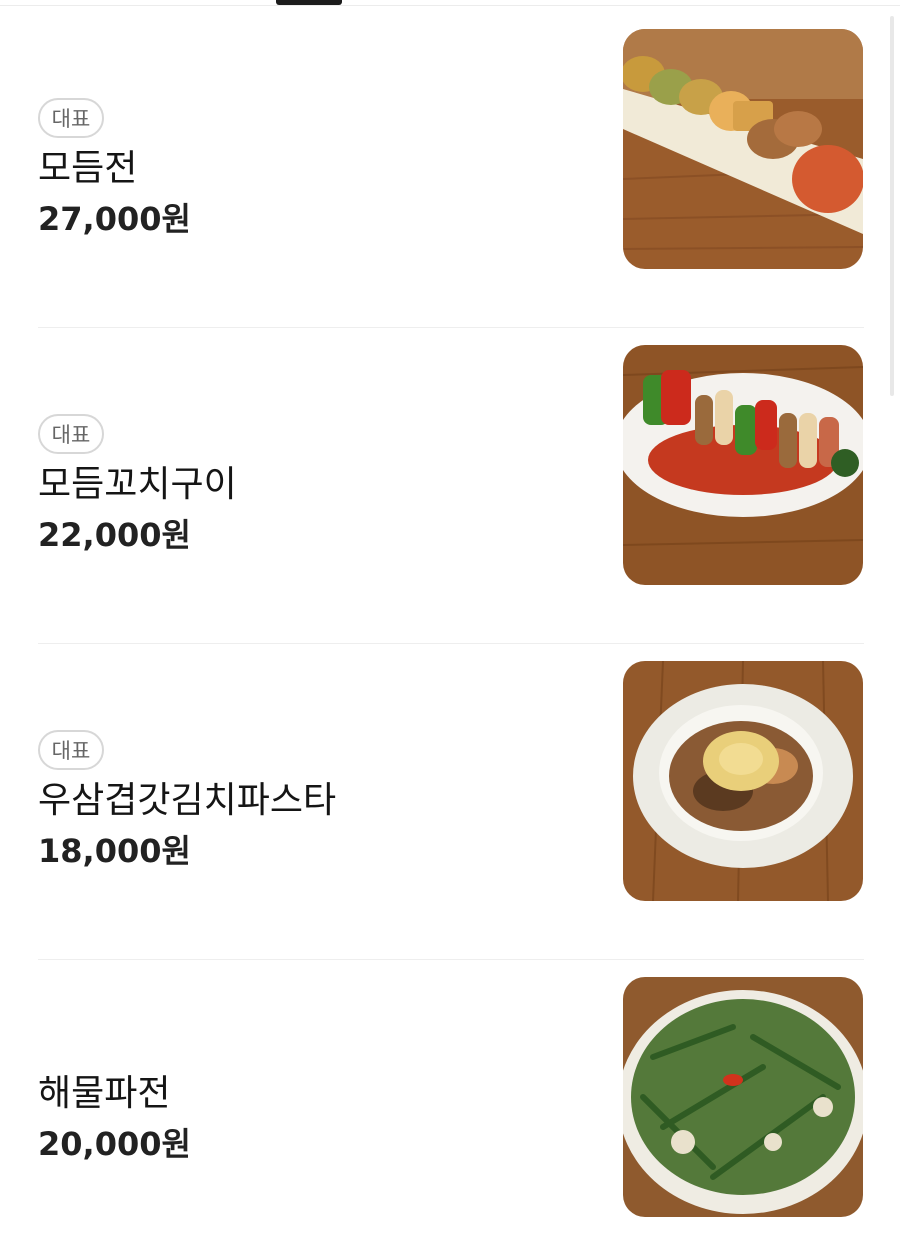 The width and height of the screenshot is (900, 1245). I want to click on active-tab-indicator, so click(309, 2).